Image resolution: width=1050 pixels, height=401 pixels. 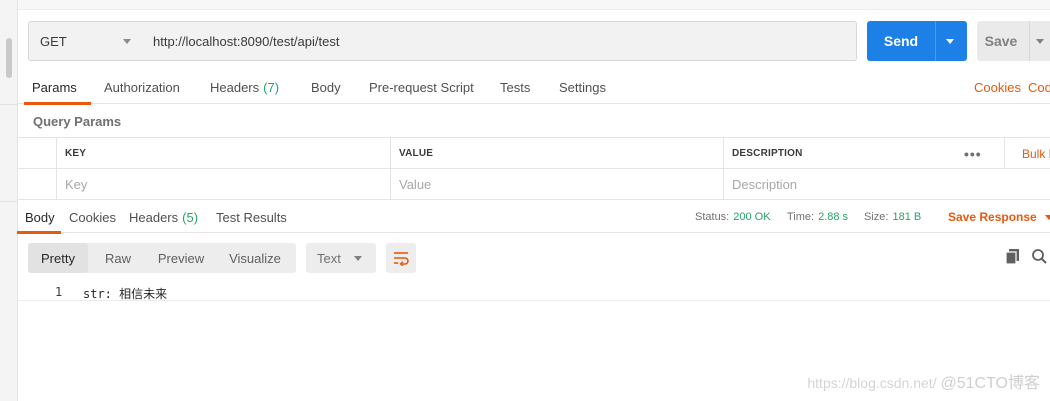 I want to click on size-readout: Size: 181 B, so click(x=892, y=217).